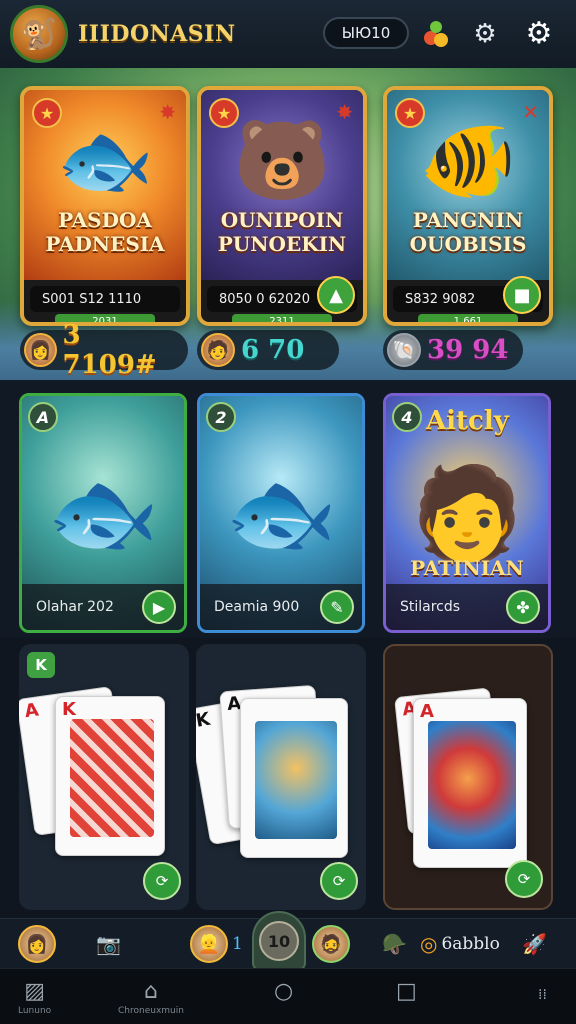 This screenshot has width=576, height=1024. I want to click on playing-card, so click(294, 778).